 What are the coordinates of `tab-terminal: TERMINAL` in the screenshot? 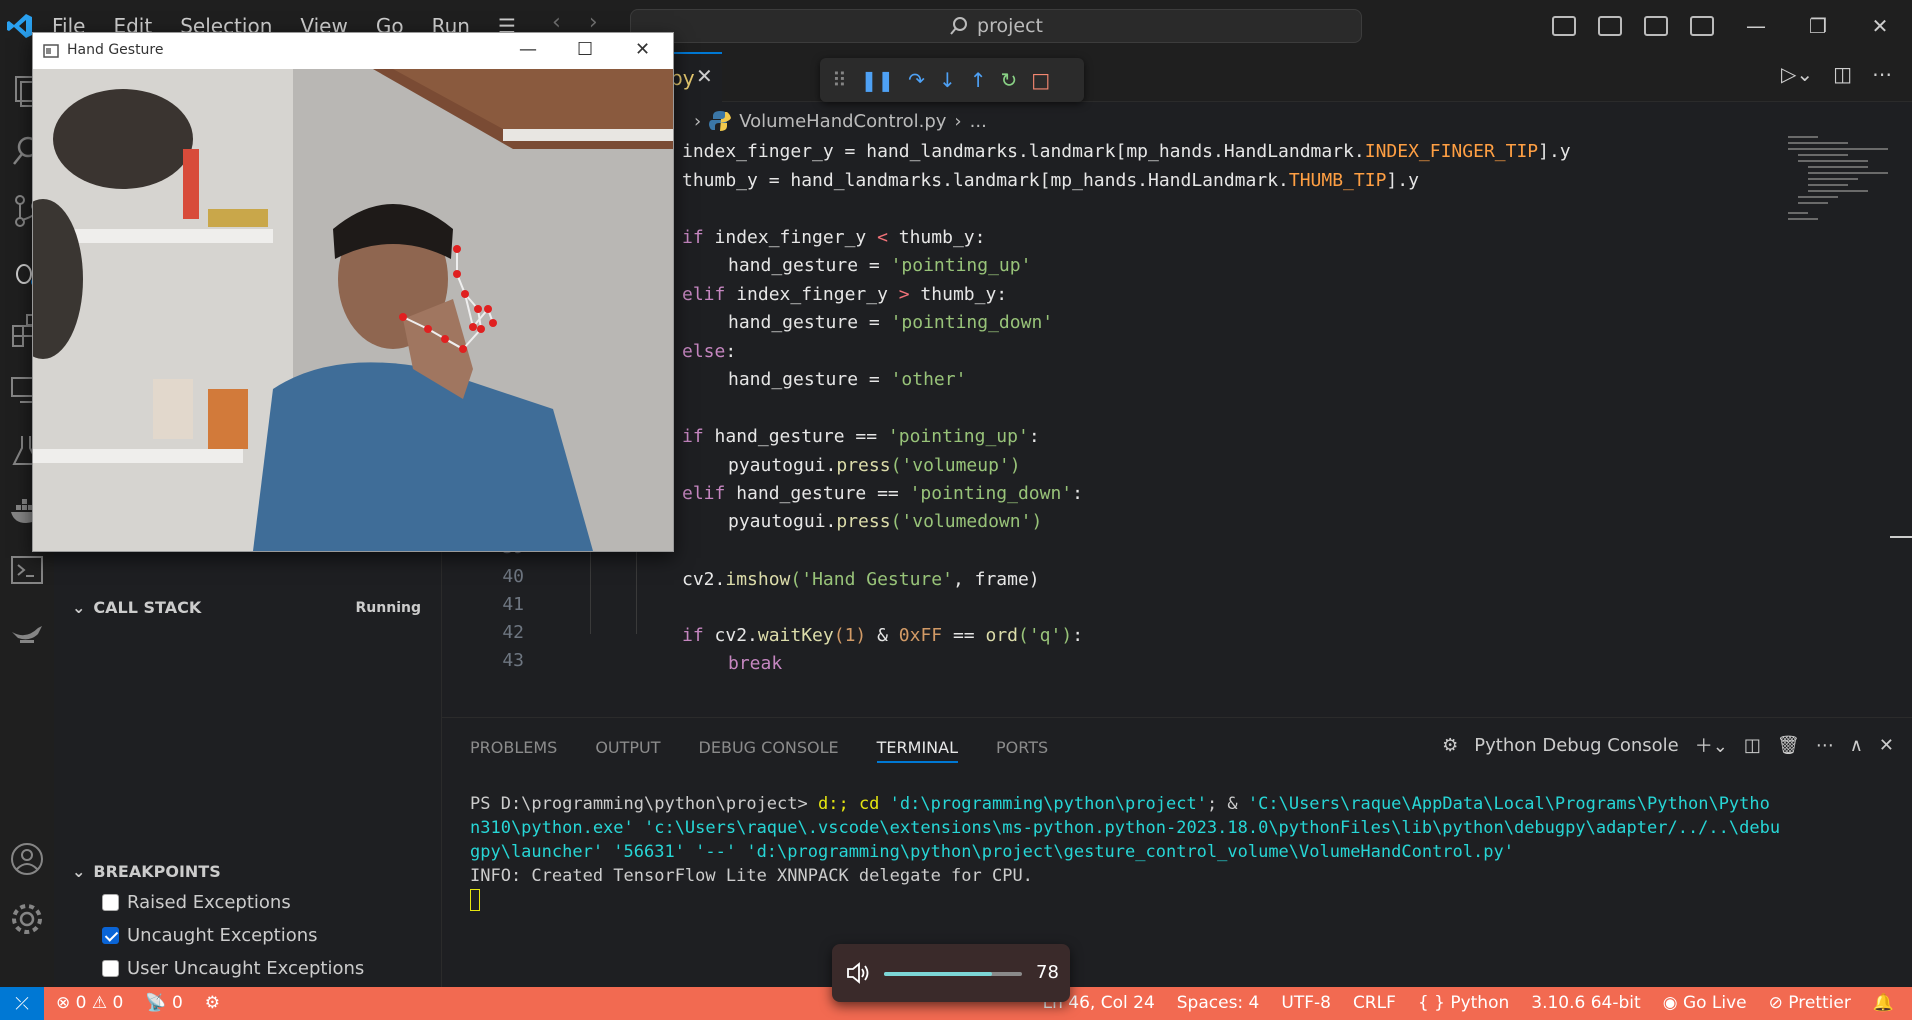 It's located at (917, 750).